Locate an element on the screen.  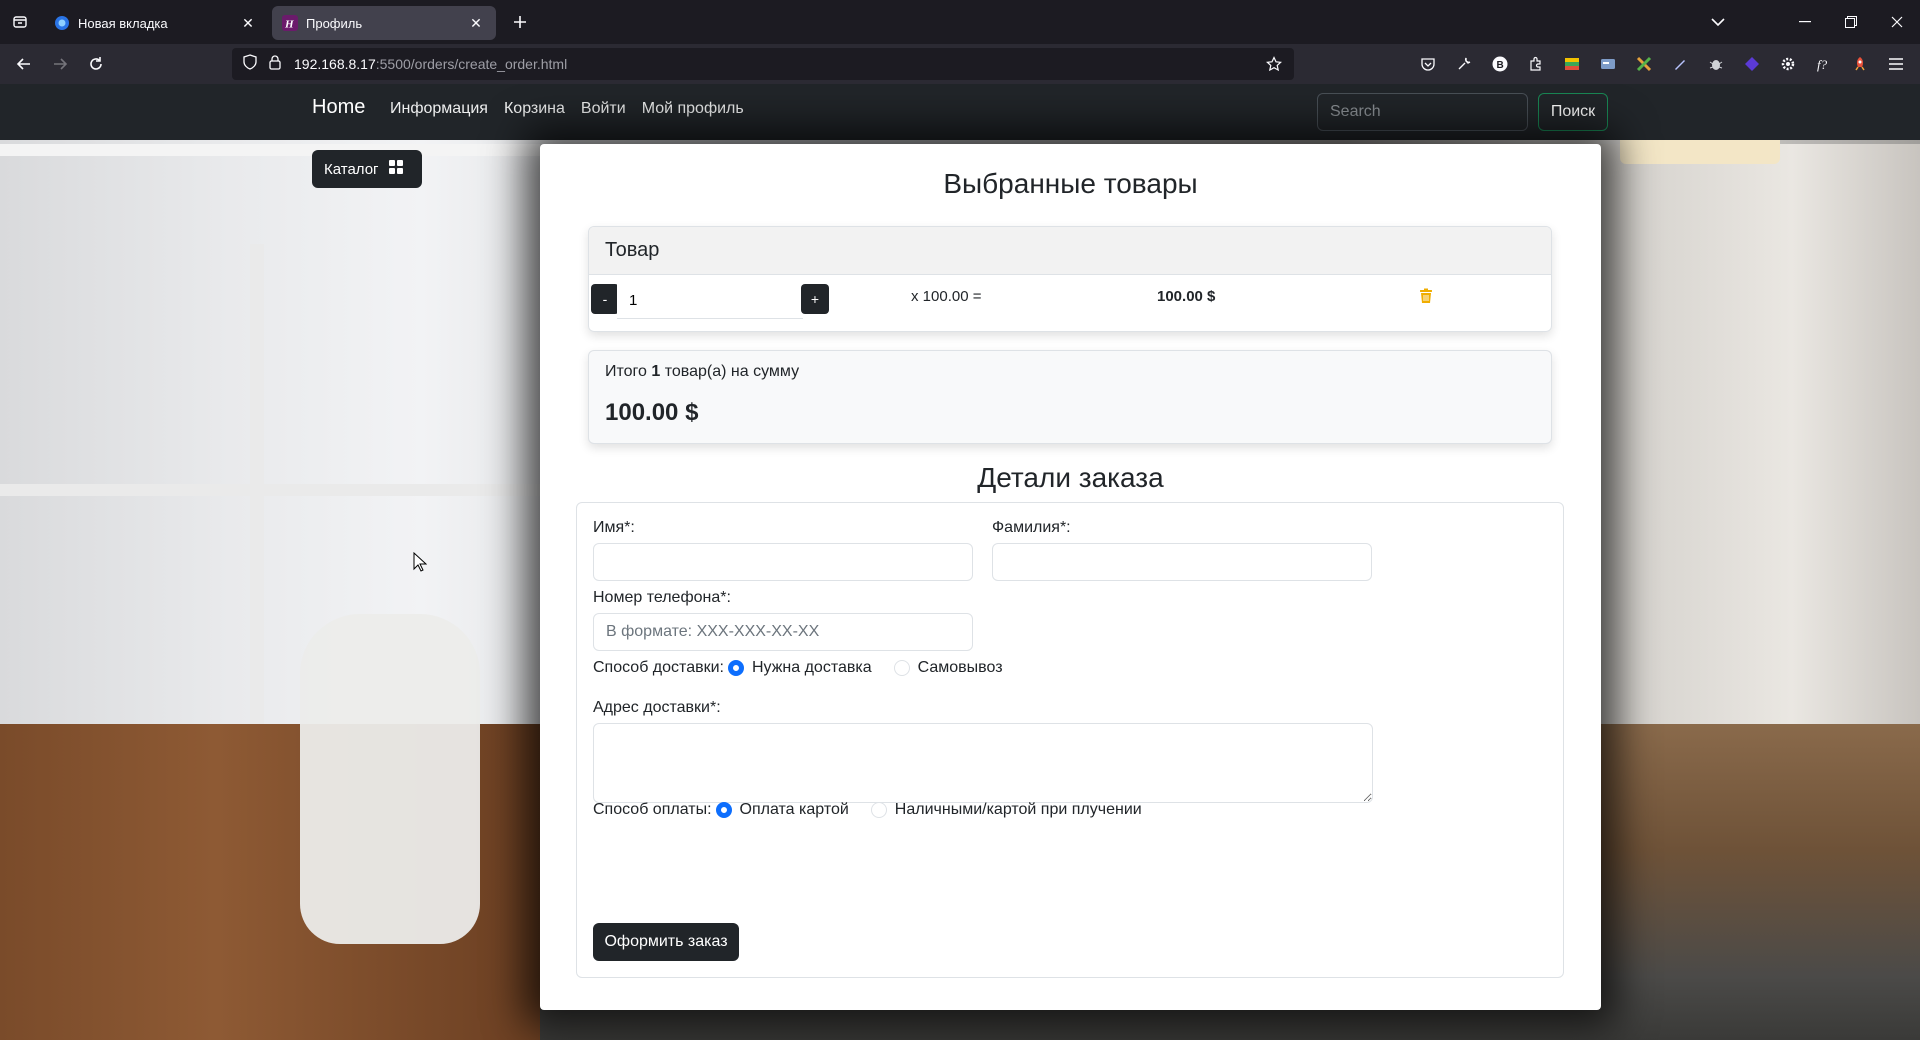
search-input is located at coordinates (1422, 112).